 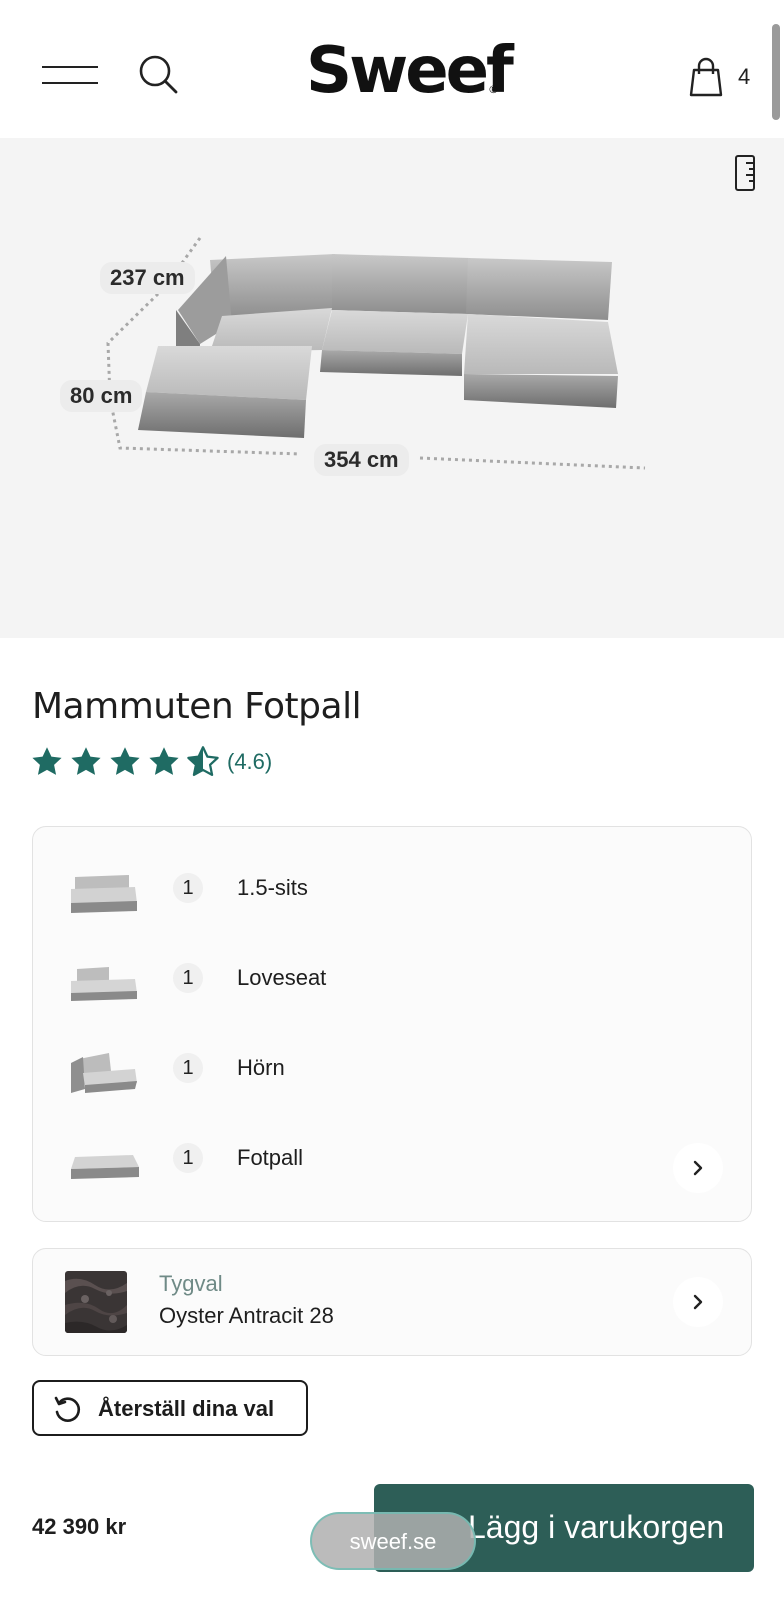 I want to click on module-row: 1 Hörn, so click(x=393, y=1078).